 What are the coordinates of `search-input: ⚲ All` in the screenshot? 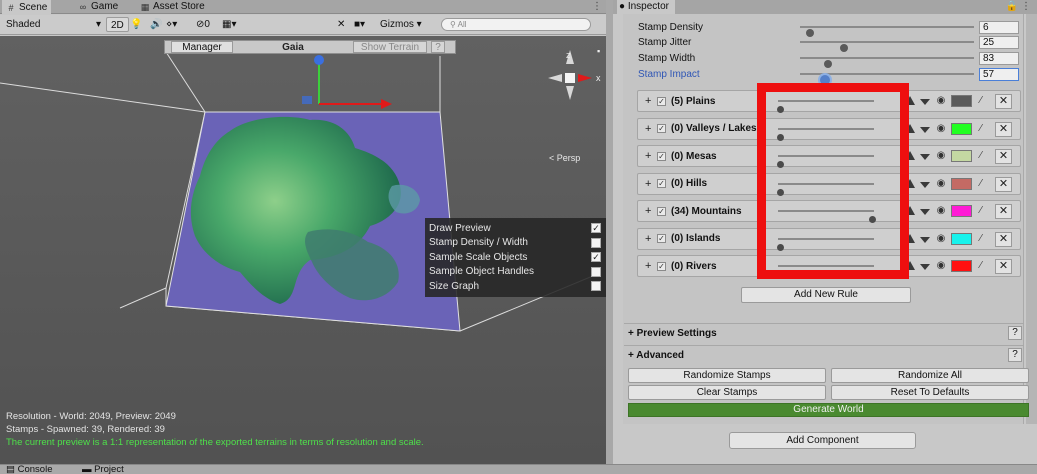 It's located at (516, 24).